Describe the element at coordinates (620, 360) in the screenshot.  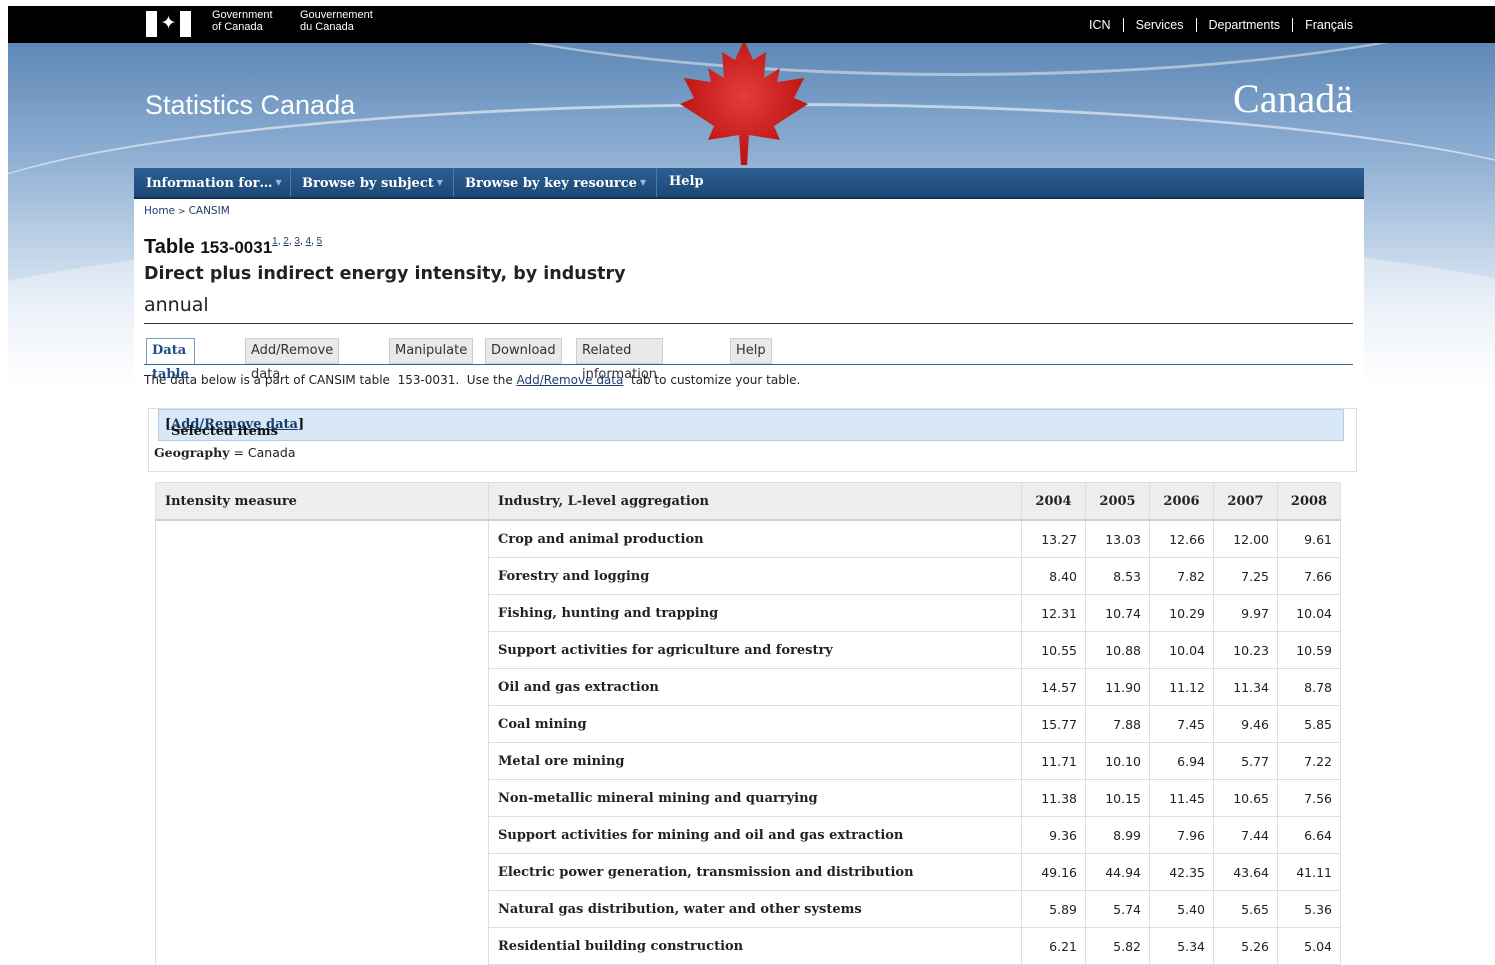
I see `tab-related-information: Related information` at that location.